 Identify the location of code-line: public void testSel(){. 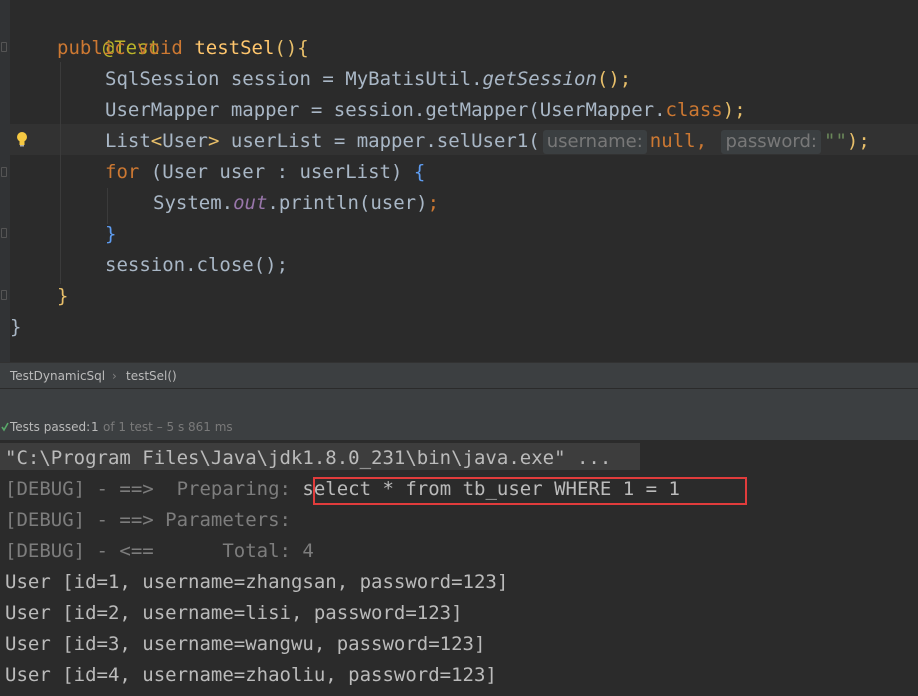
(183, 48).